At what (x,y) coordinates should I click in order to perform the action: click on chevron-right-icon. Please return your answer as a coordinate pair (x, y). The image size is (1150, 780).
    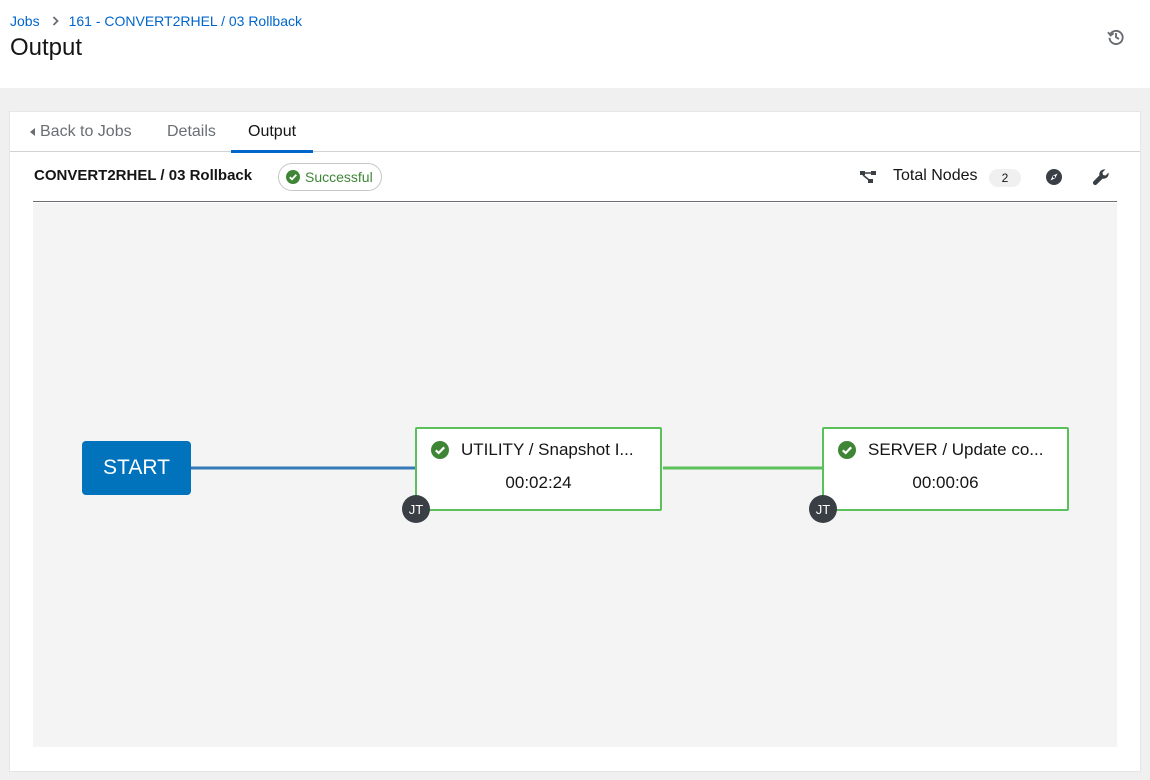
    Looking at the image, I should click on (55, 21).